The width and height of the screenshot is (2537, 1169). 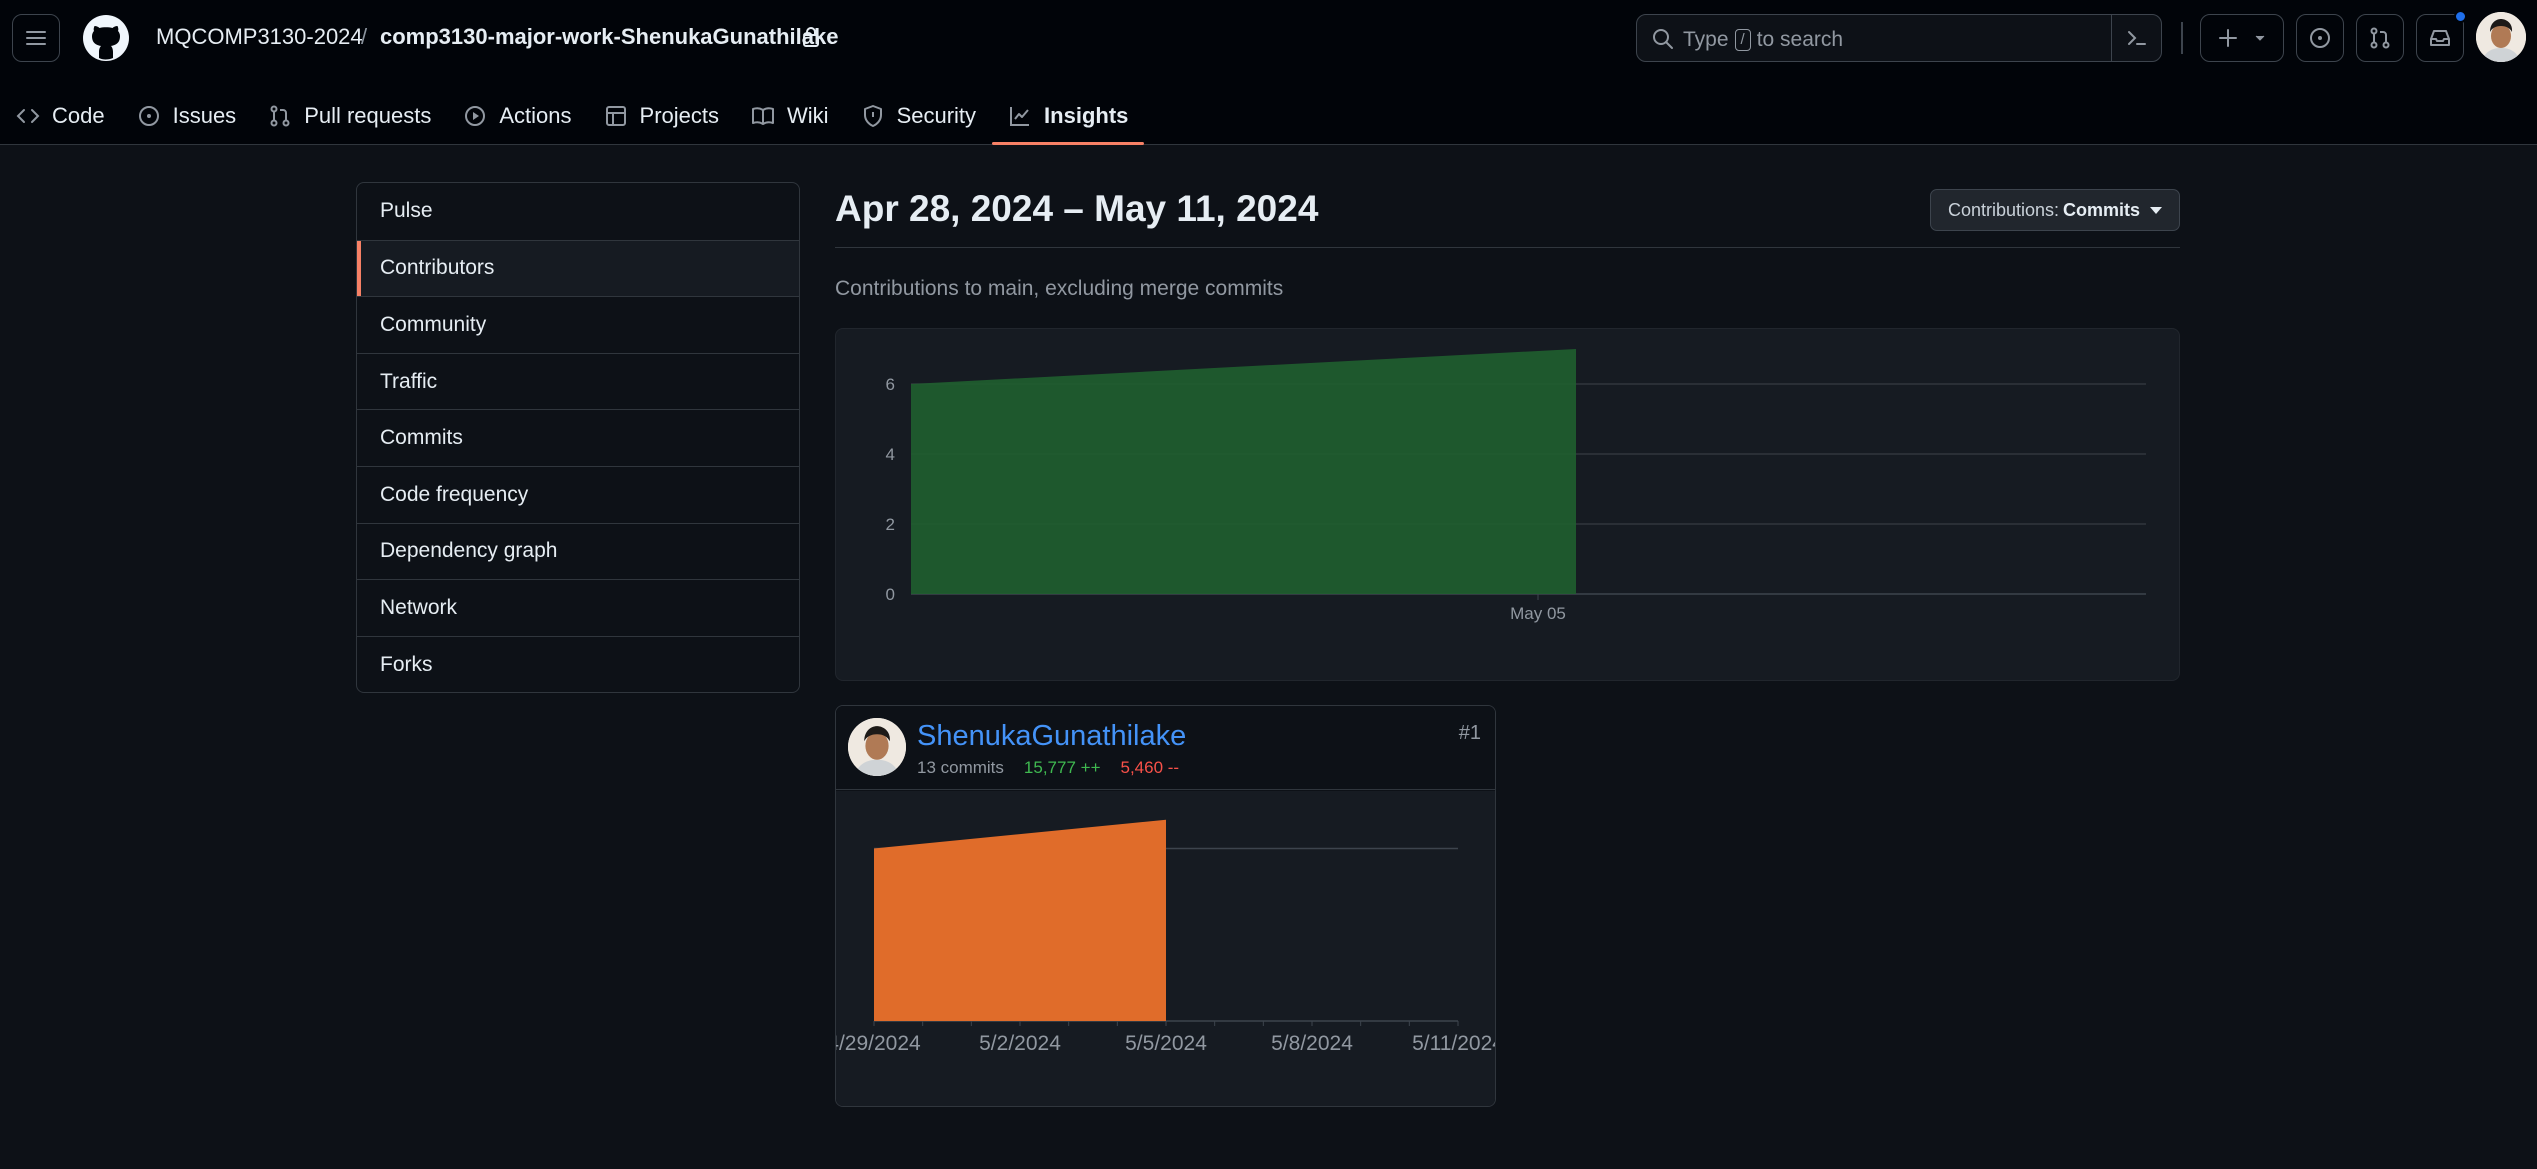 What do you see at coordinates (368, 115) in the screenshot?
I see `tab-pull-requests-label: Pull requests` at bounding box center [368, 115].